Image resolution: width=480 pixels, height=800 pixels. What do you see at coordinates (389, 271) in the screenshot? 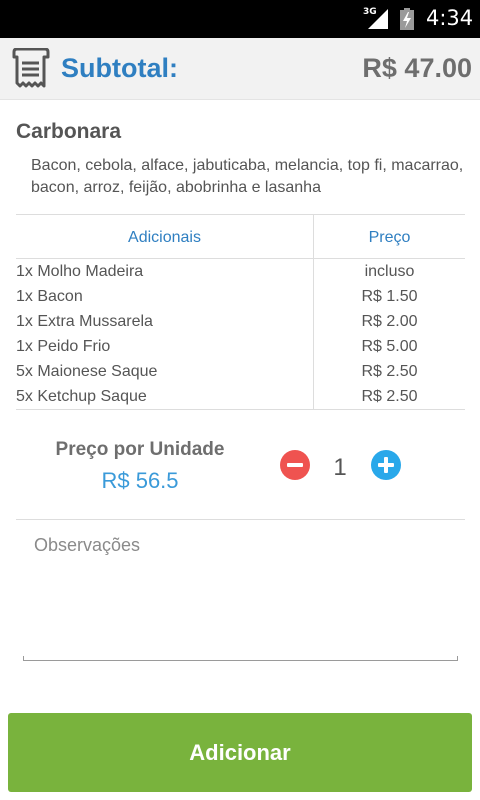
I see `extra-price: incluso` at bounding box center [389, 271].